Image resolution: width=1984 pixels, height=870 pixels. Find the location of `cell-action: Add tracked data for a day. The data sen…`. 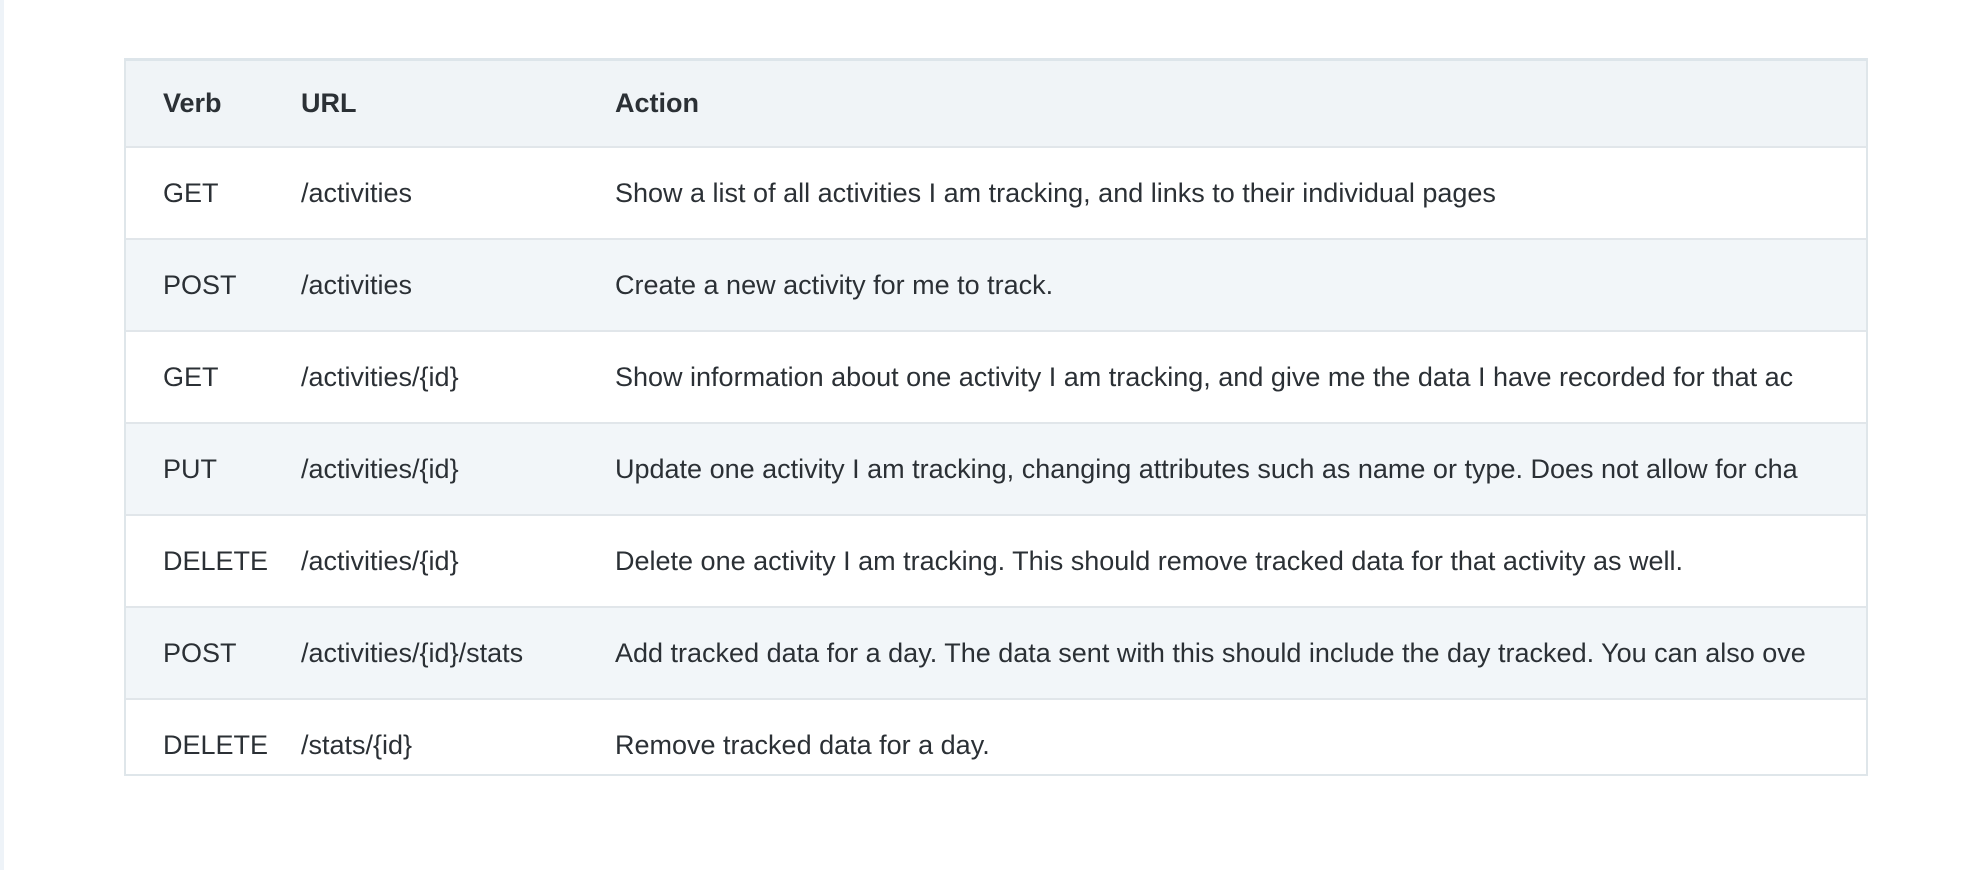

cell-action: Add tracked data for a day. The data sen… is located at coordinates (1240, 652).